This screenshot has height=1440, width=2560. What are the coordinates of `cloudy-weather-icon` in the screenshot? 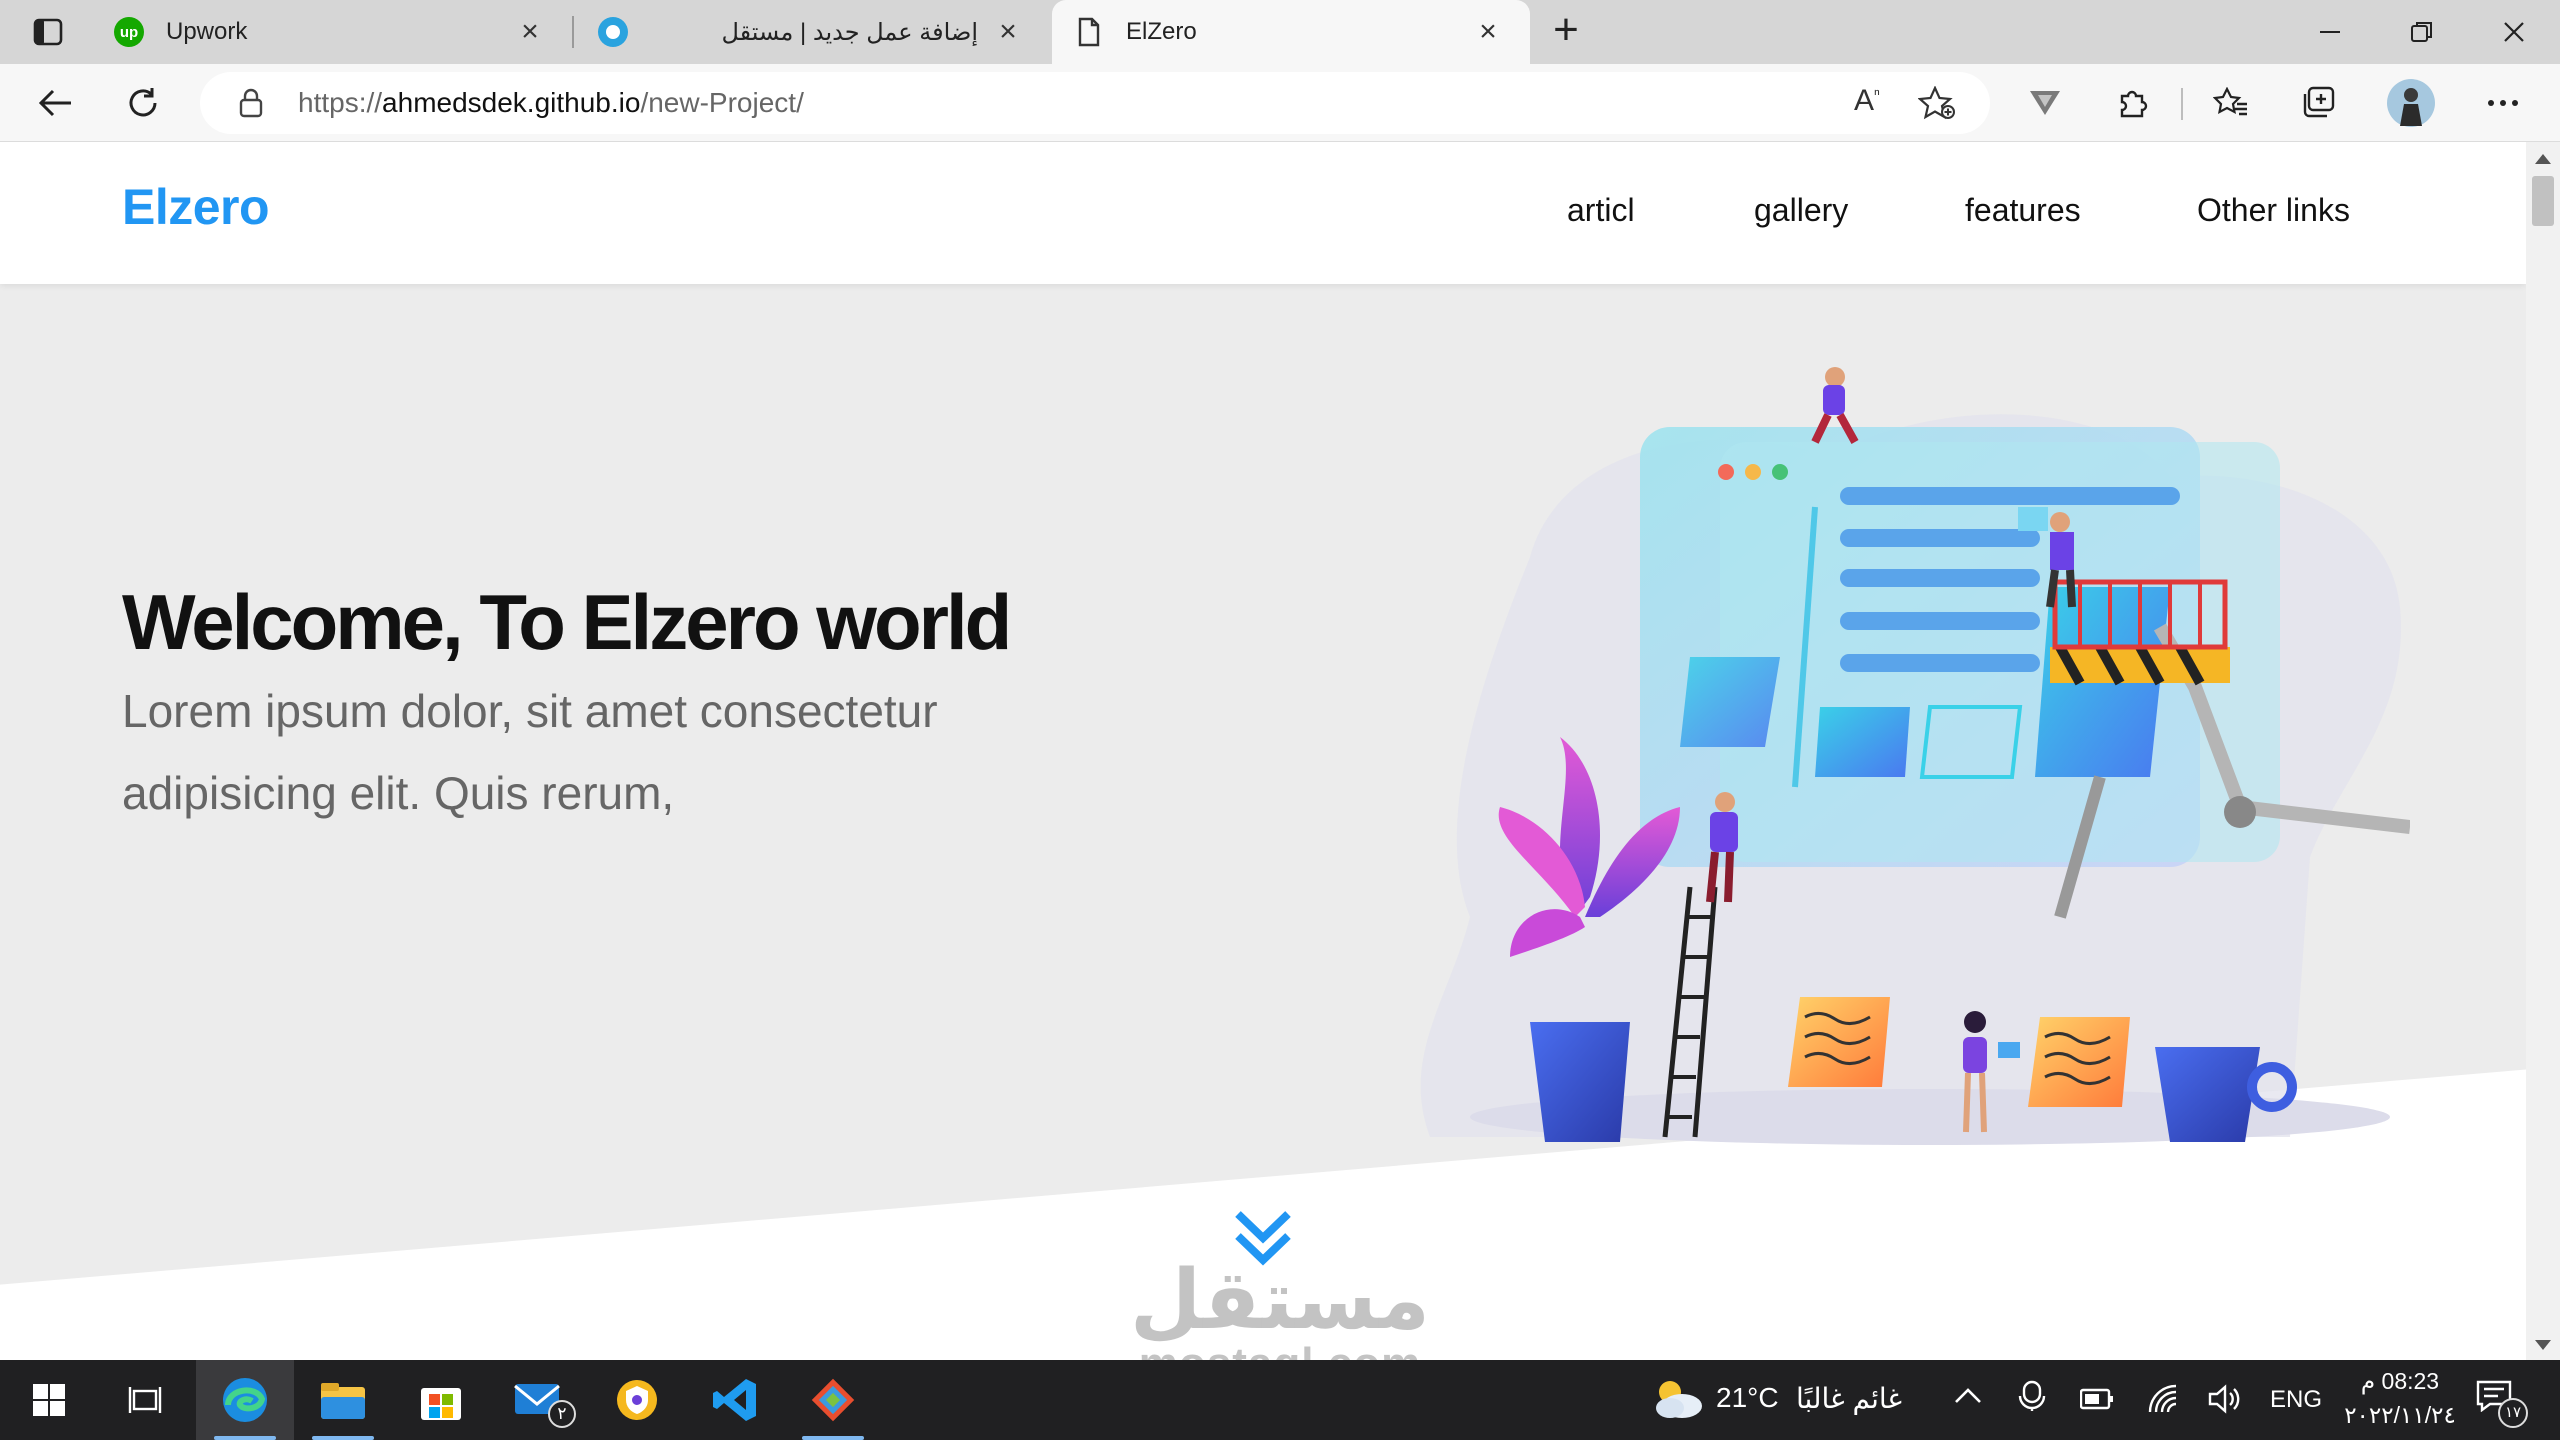 It's located at (1679, 1399).